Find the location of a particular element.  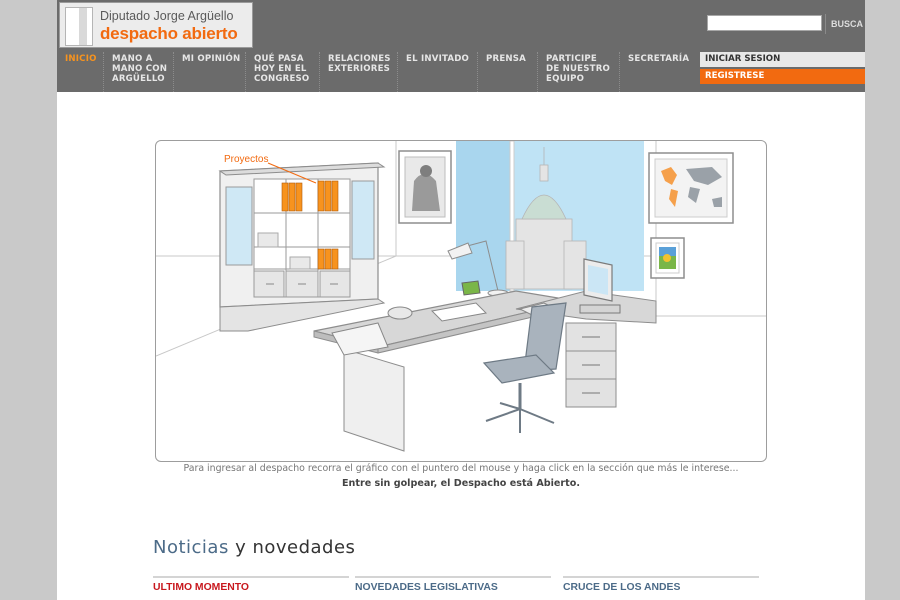

nav-item-que-pasa: QUÉ PASA HOY EN EL CONGRESO is located at coordinates (282, 72).